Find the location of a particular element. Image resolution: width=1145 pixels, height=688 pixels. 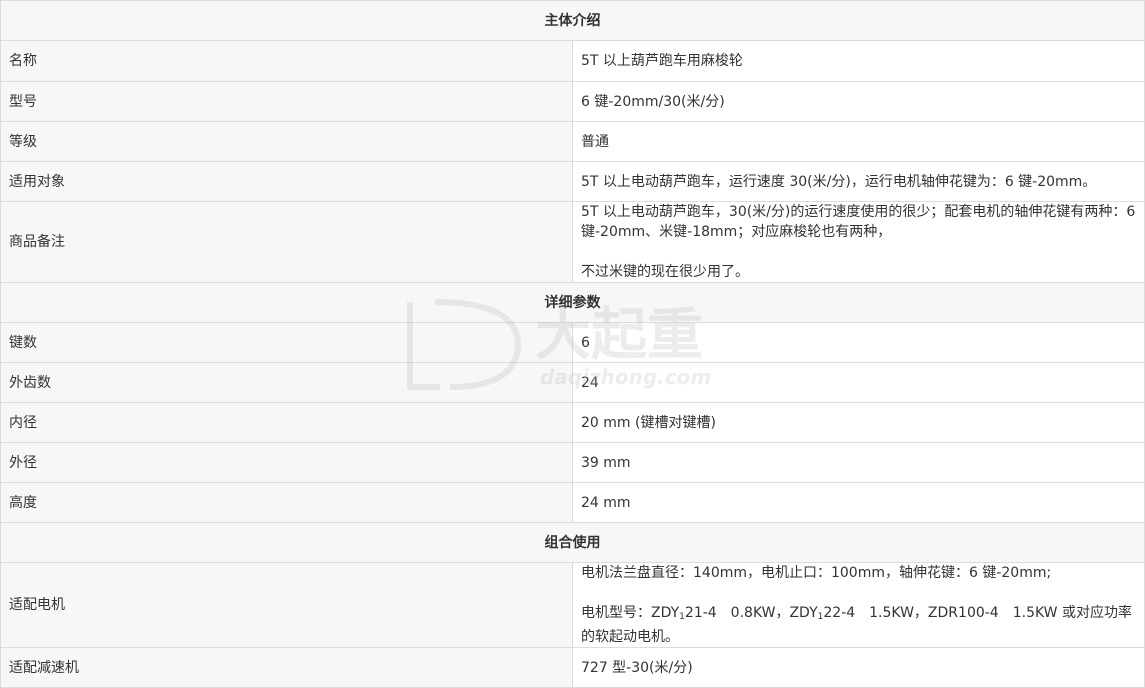

section-combo-use: 组合使用 is located at coordinates (572, 542).